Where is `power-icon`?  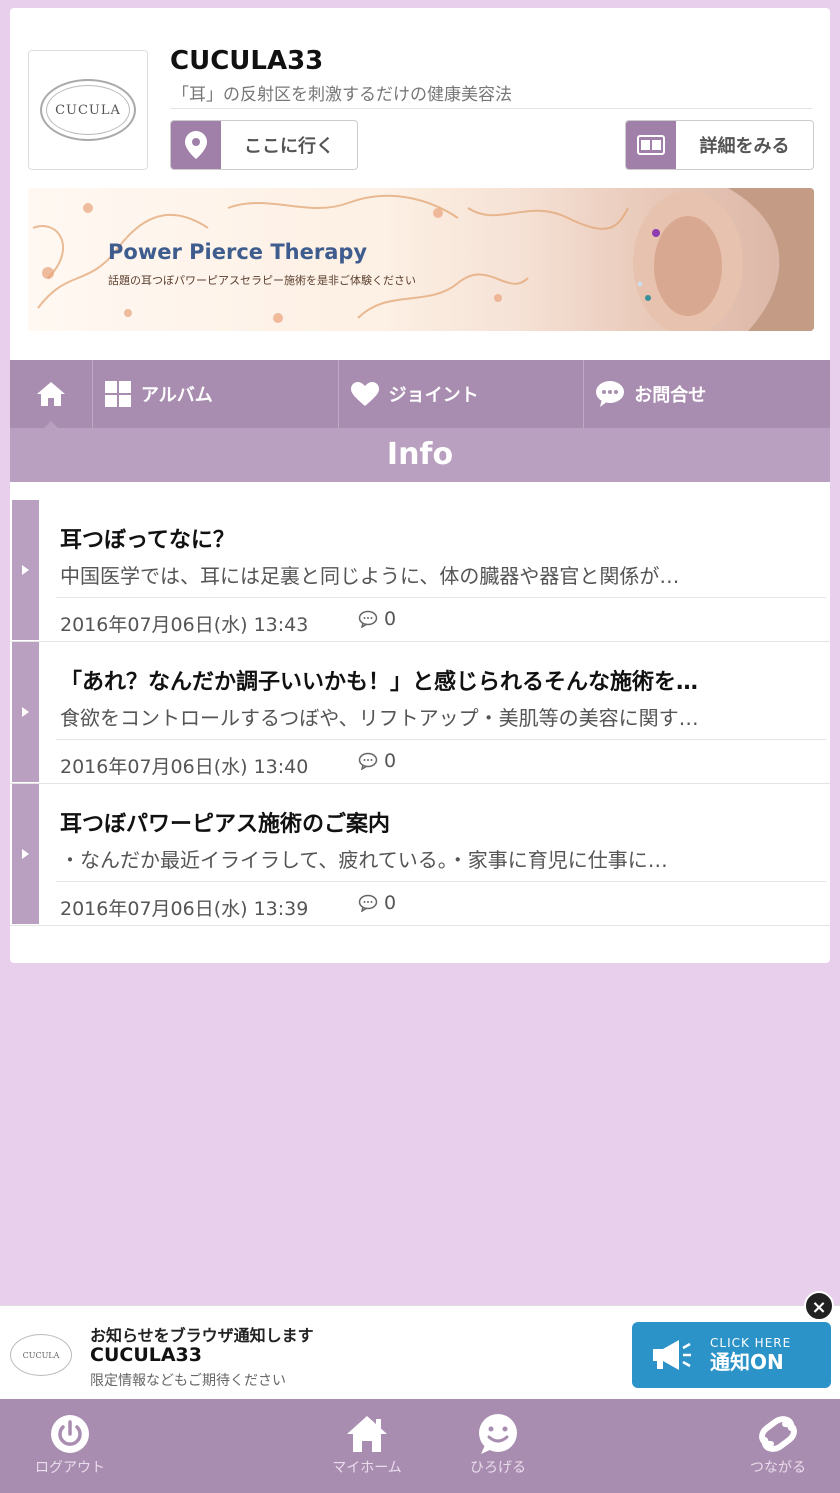
power-icon is located at coordinates (70, 1434).